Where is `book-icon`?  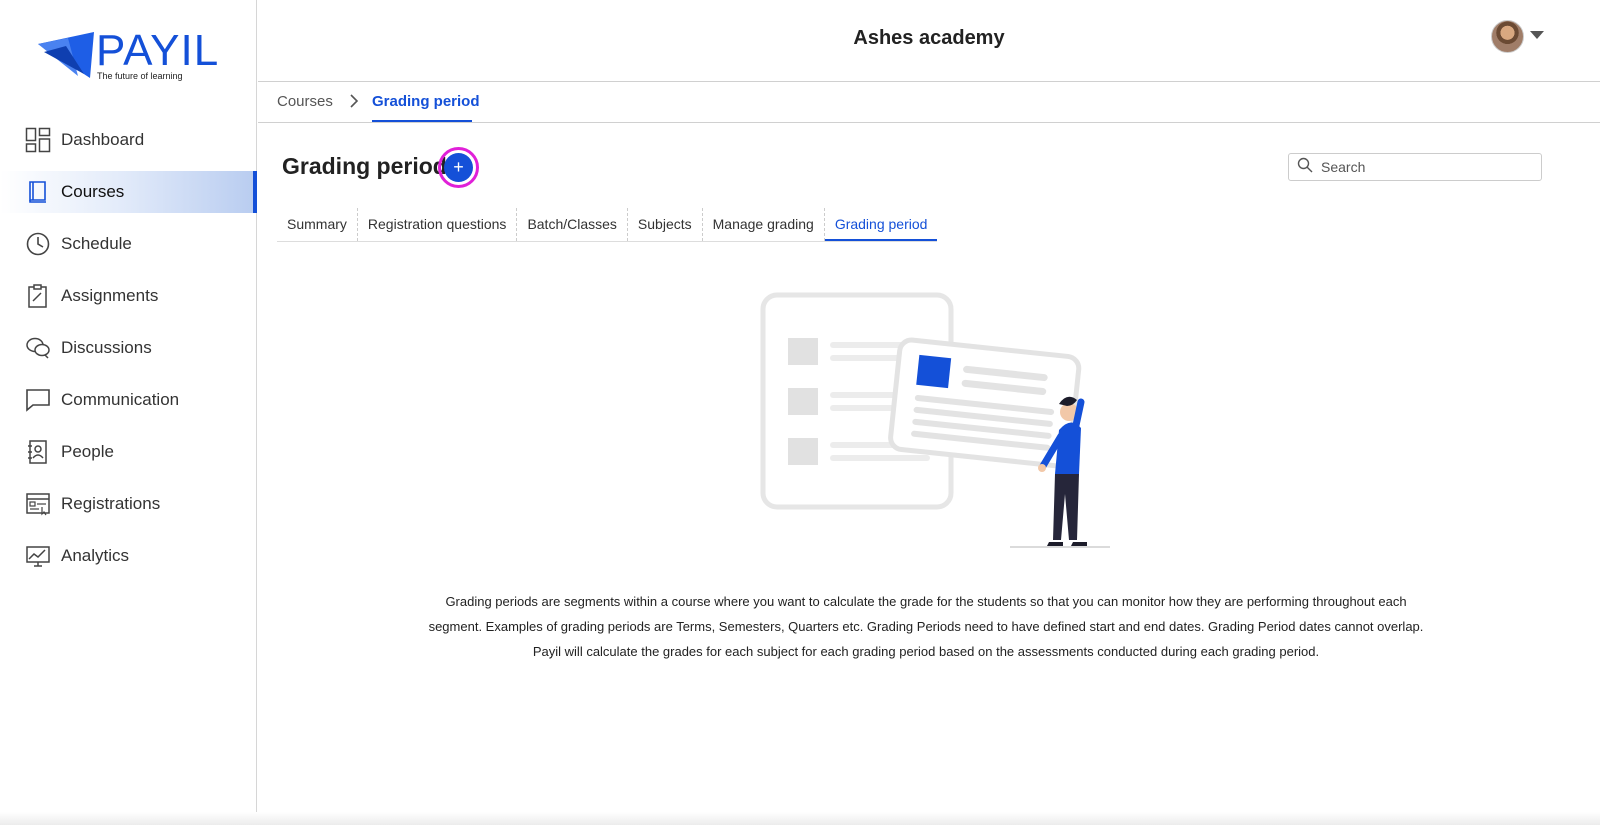 book-icon is located at coordinates (38, 192).